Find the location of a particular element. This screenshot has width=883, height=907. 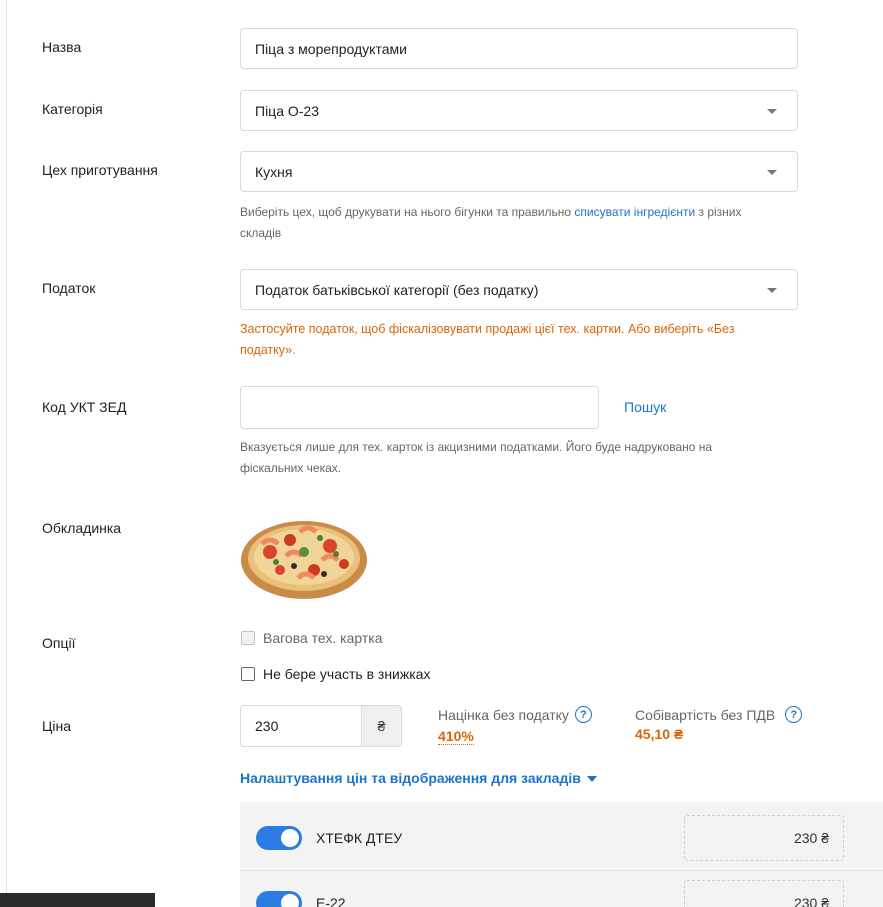

weight-card-checkbox is located at coordinates (248, 638).